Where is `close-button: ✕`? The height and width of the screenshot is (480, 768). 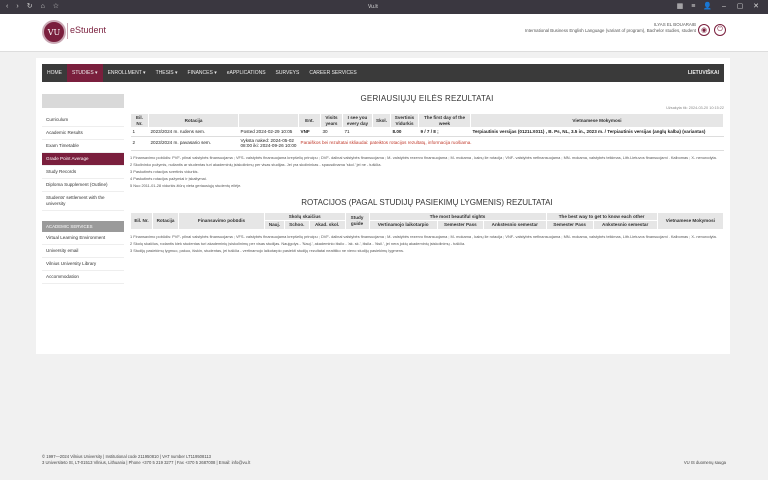
close-button: ✕ is located at coordinates (756, 6).